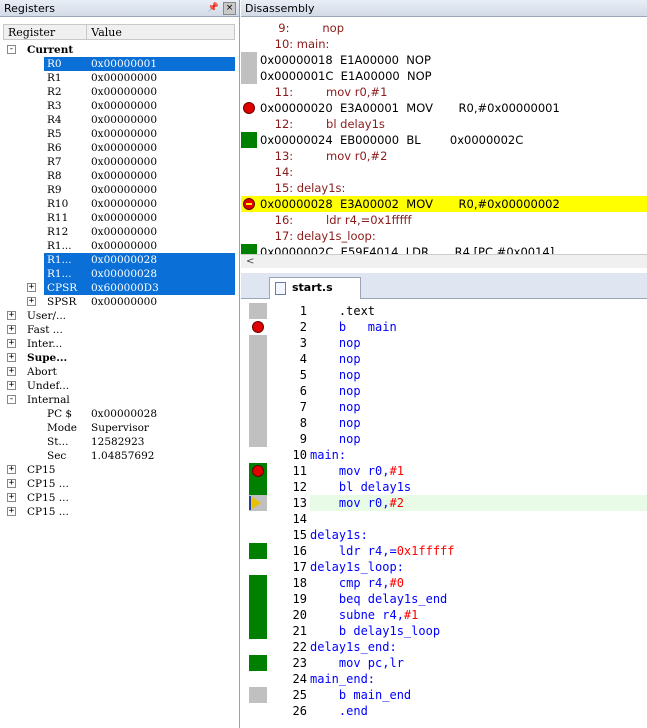 Image resolution: width=647 pixels, height=728 pixels. I want to click on disassembly-line: 0x00000018 E1A00000 NOP, so click(444, 60).